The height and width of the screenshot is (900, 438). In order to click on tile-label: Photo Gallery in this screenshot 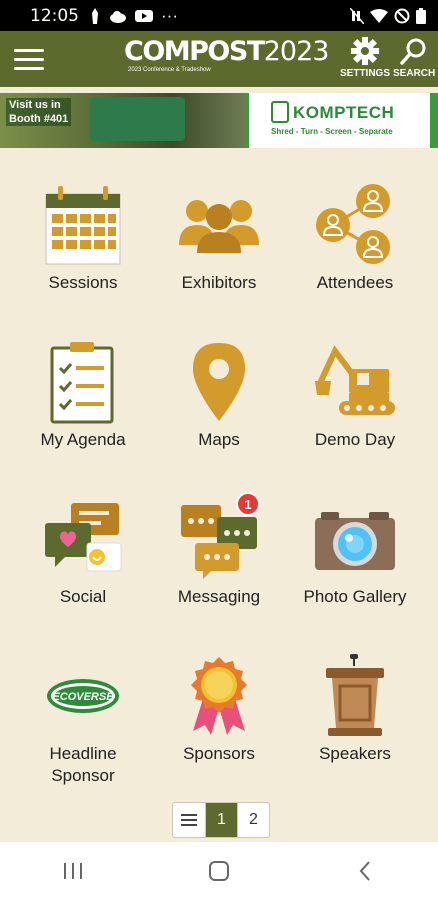, I will do `click(355, 596)`.